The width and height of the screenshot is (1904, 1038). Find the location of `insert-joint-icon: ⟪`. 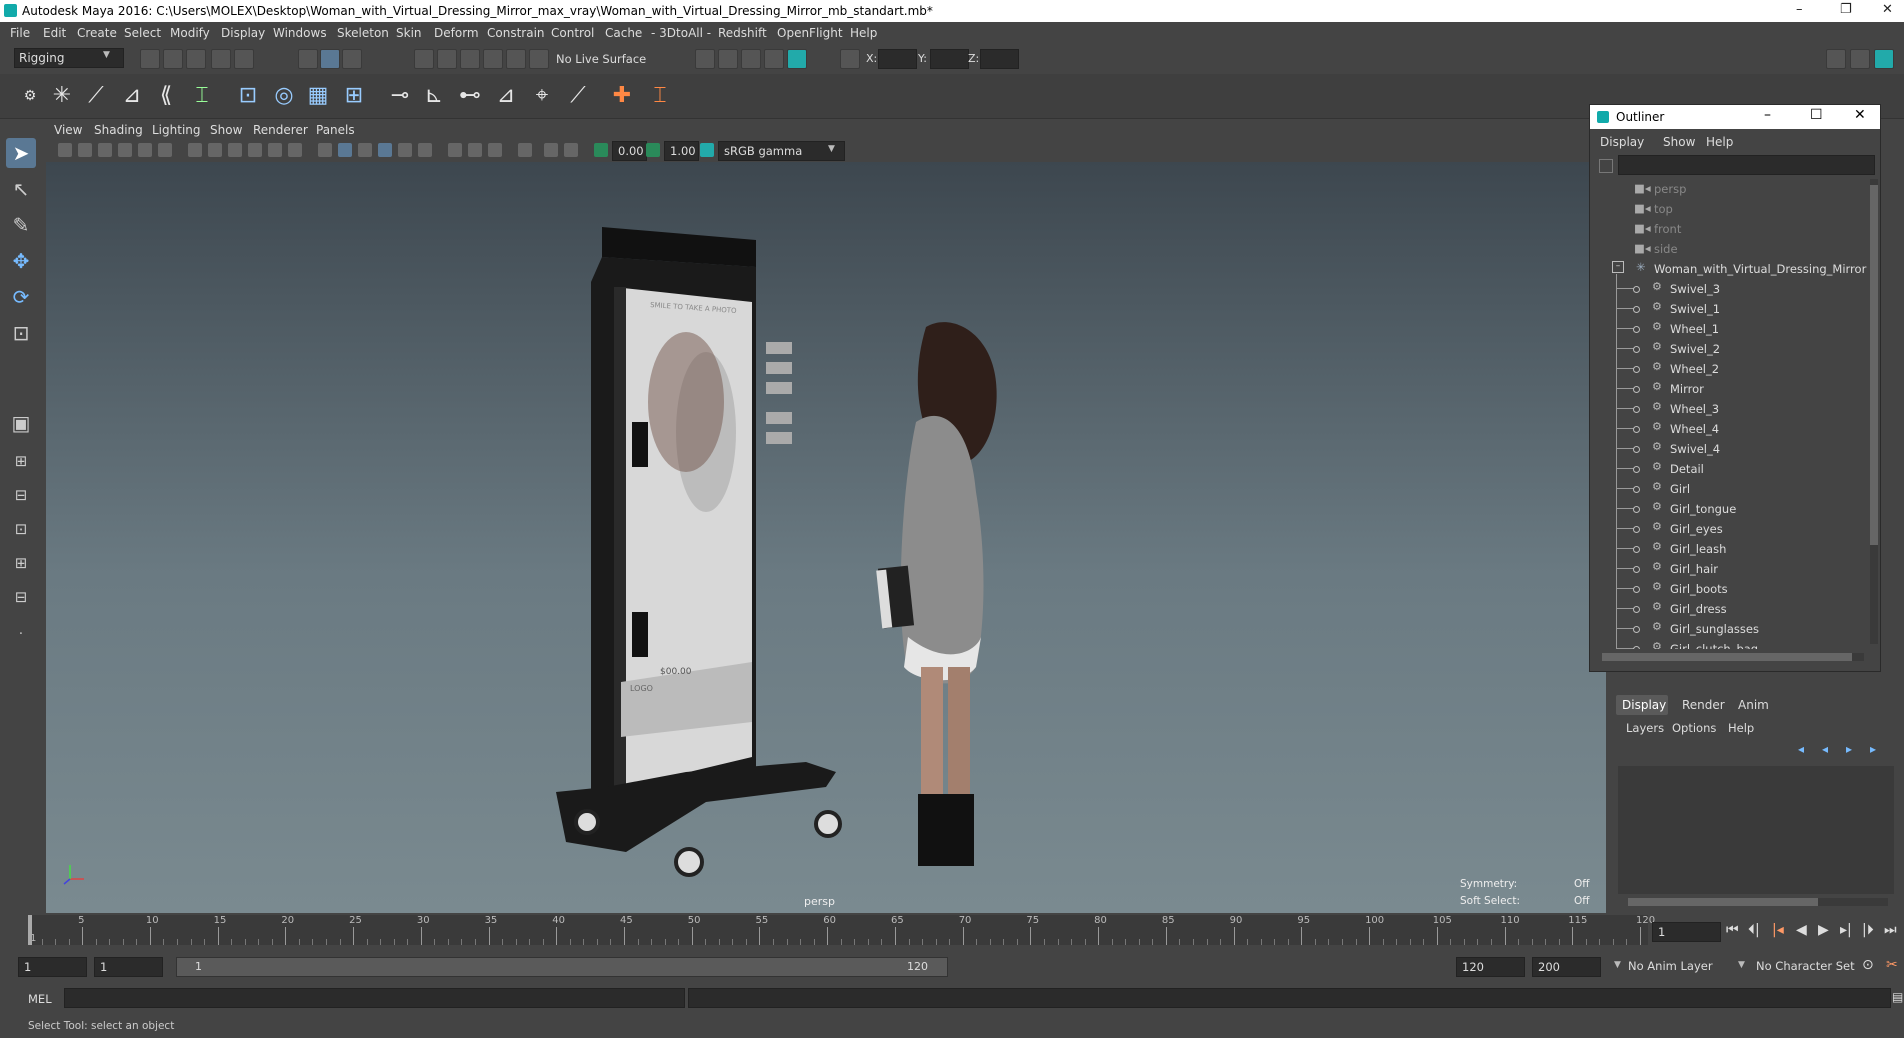

insert-joint-icon: ⟪ is located at coordinates (166, 96).